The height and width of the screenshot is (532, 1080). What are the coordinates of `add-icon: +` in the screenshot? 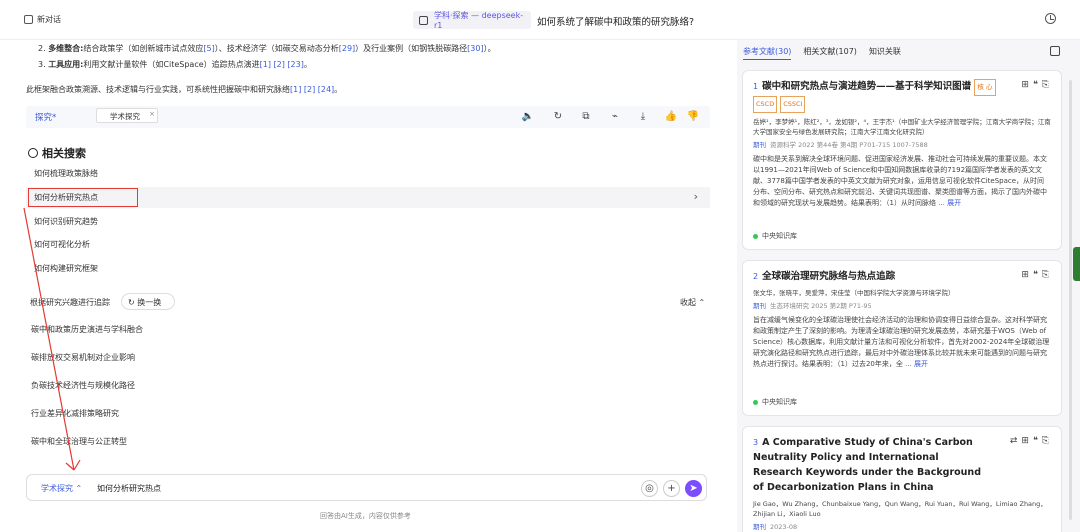 It's located at (671, 488).